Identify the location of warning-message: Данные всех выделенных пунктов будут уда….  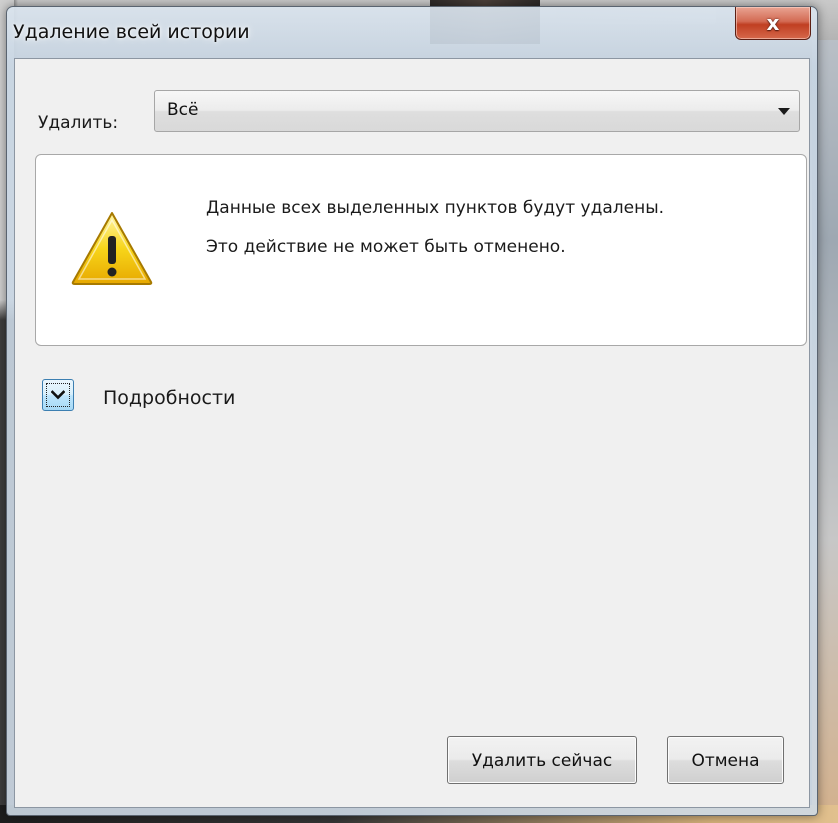
(486, 228).